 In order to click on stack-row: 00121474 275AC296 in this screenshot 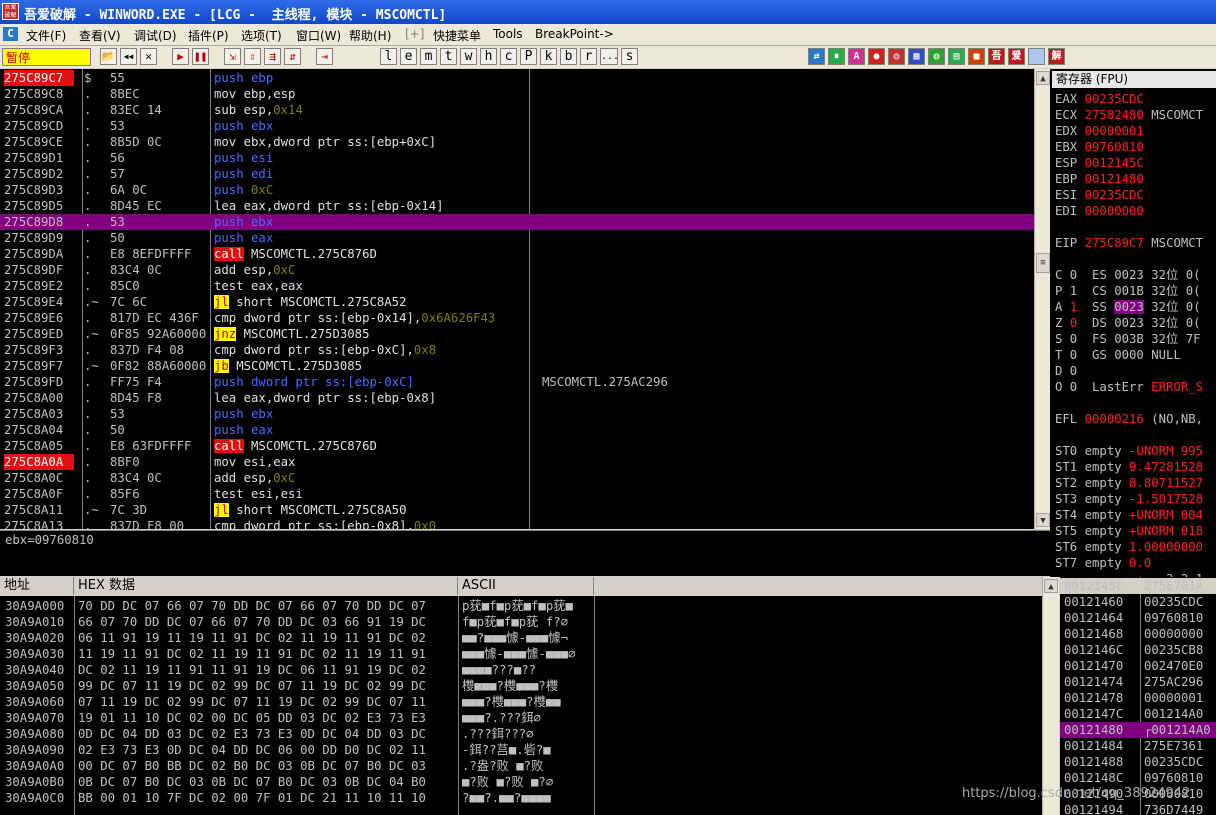, I will do `click(1138, 682)`.